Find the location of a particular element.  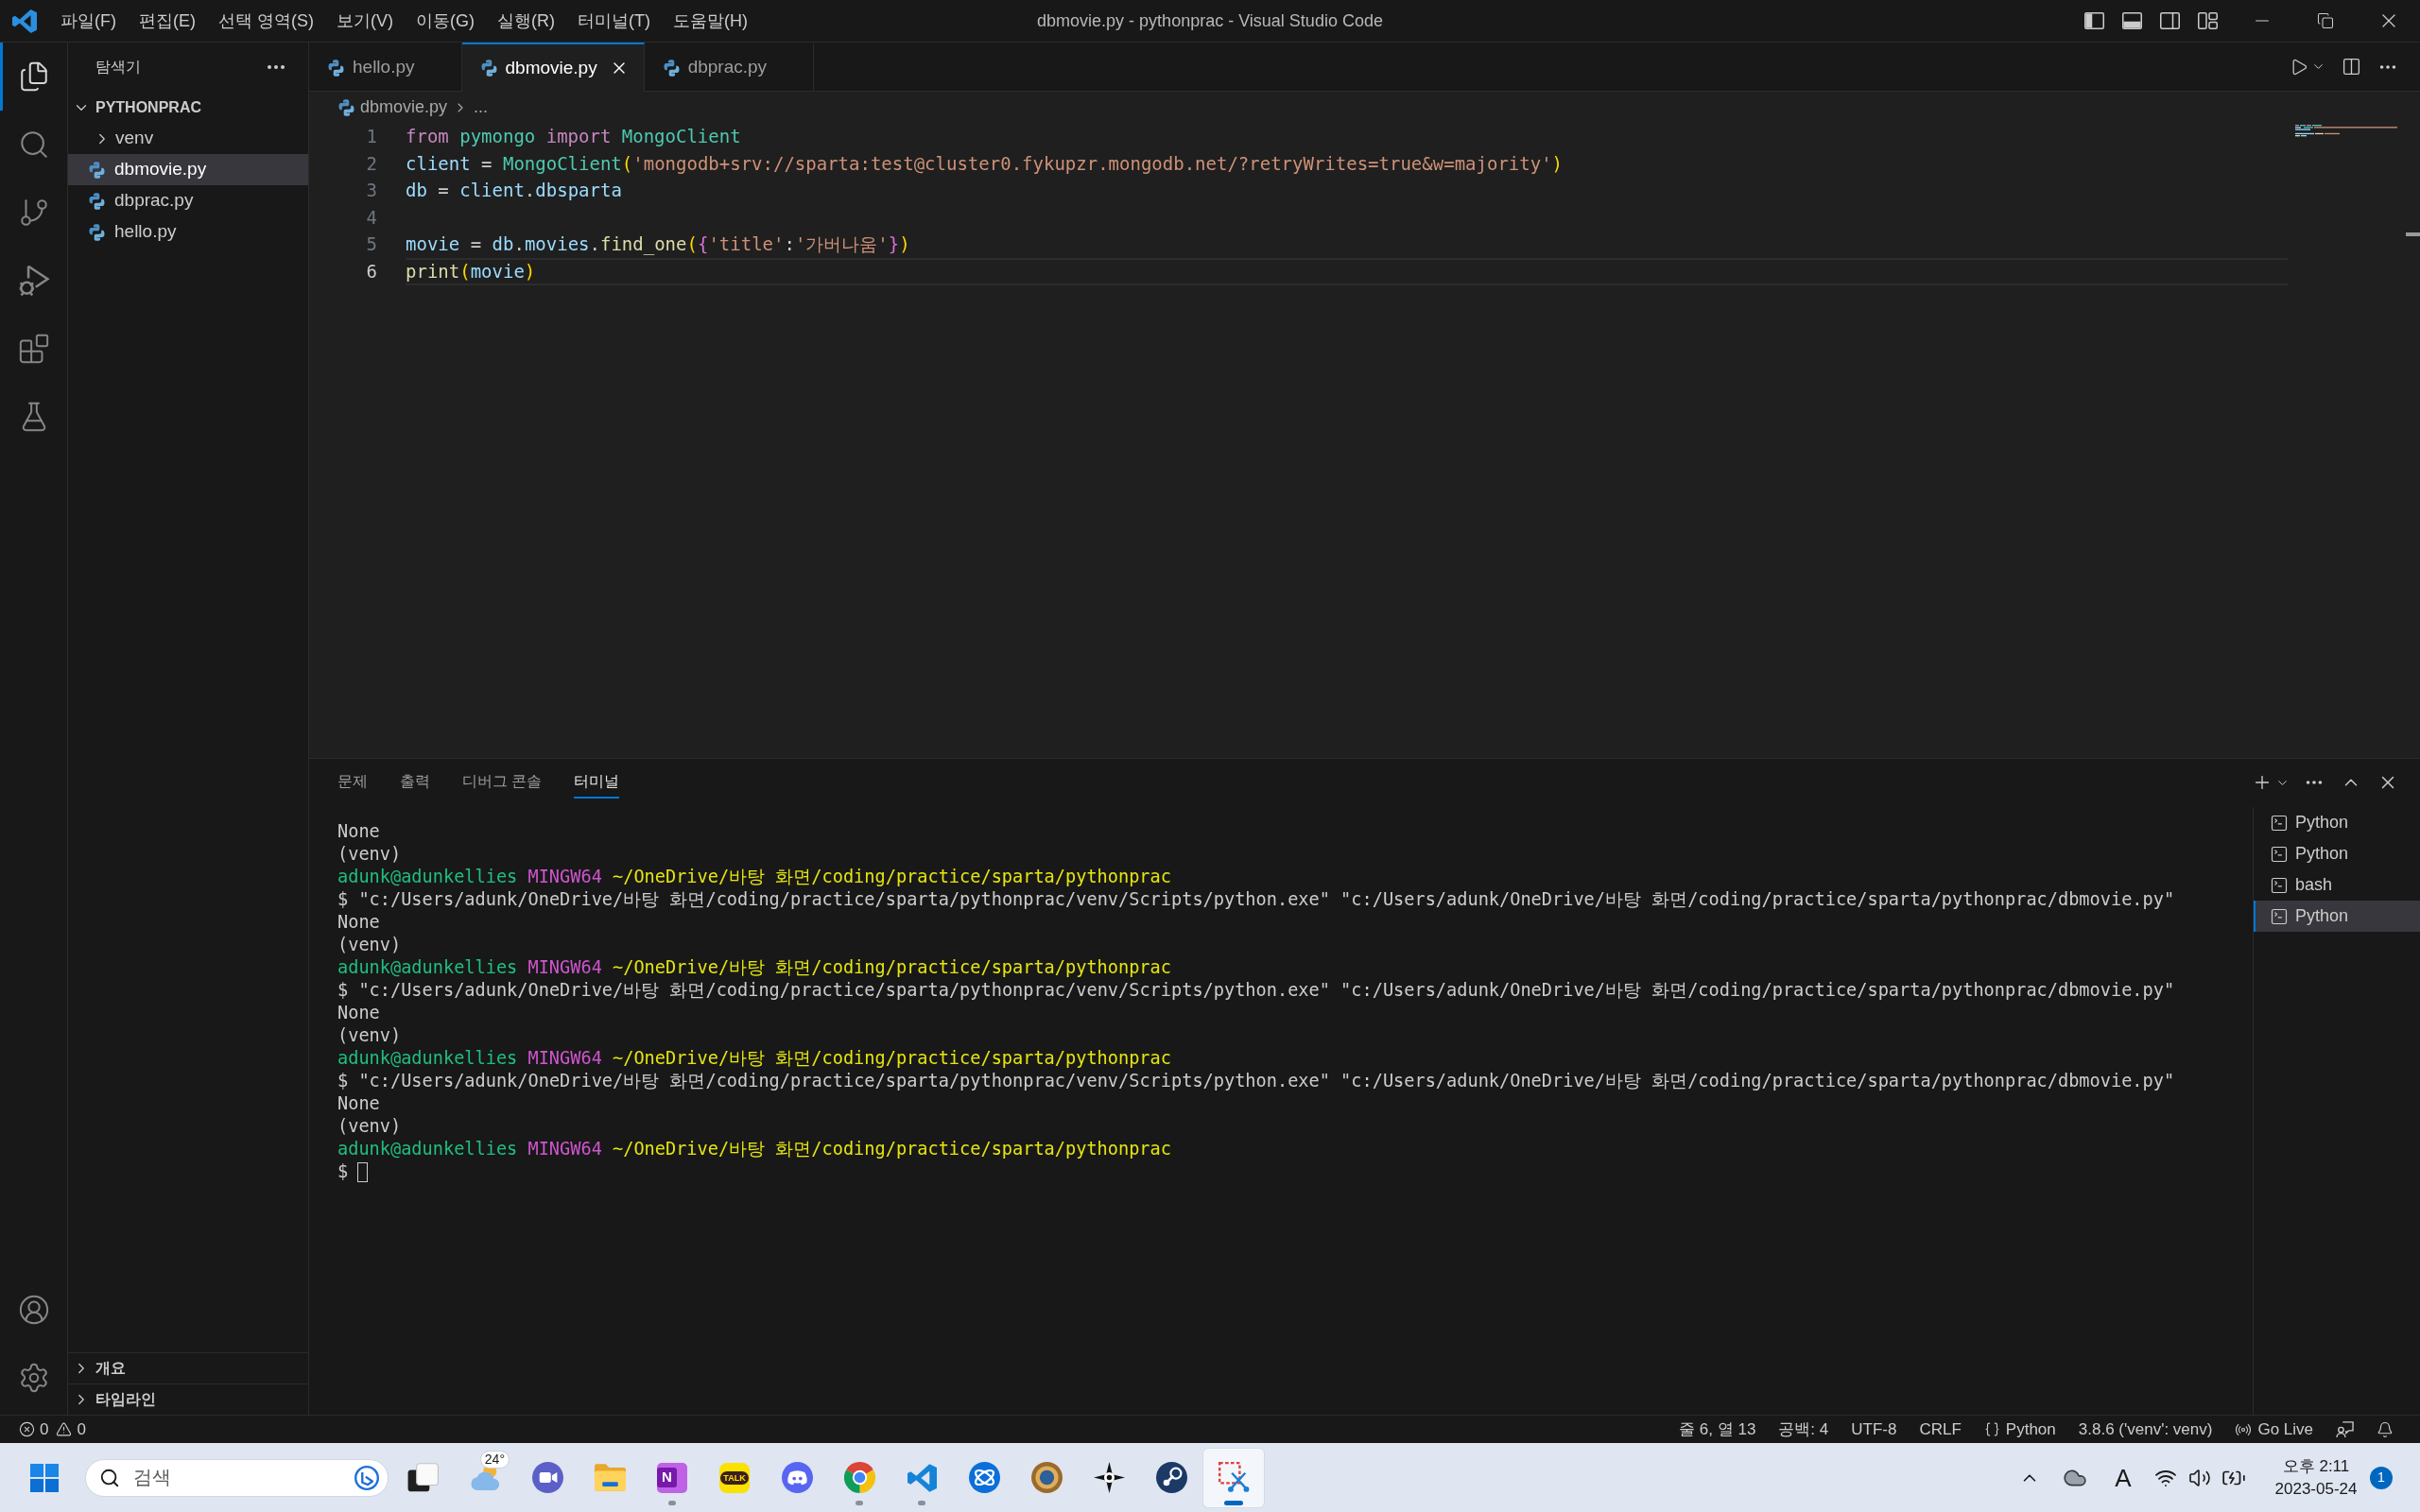

feedback-icon is located at coordinates (2345, 1429).